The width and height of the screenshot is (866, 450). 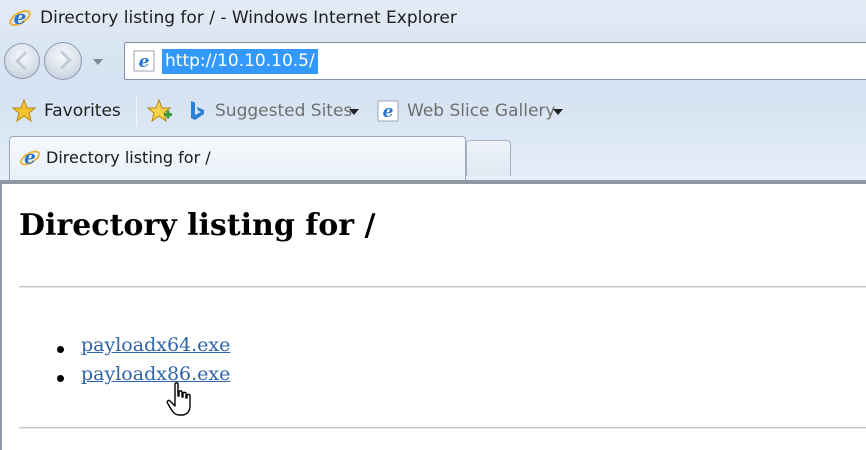 I want to click on new-tab-button, so click(x=488, y=158).